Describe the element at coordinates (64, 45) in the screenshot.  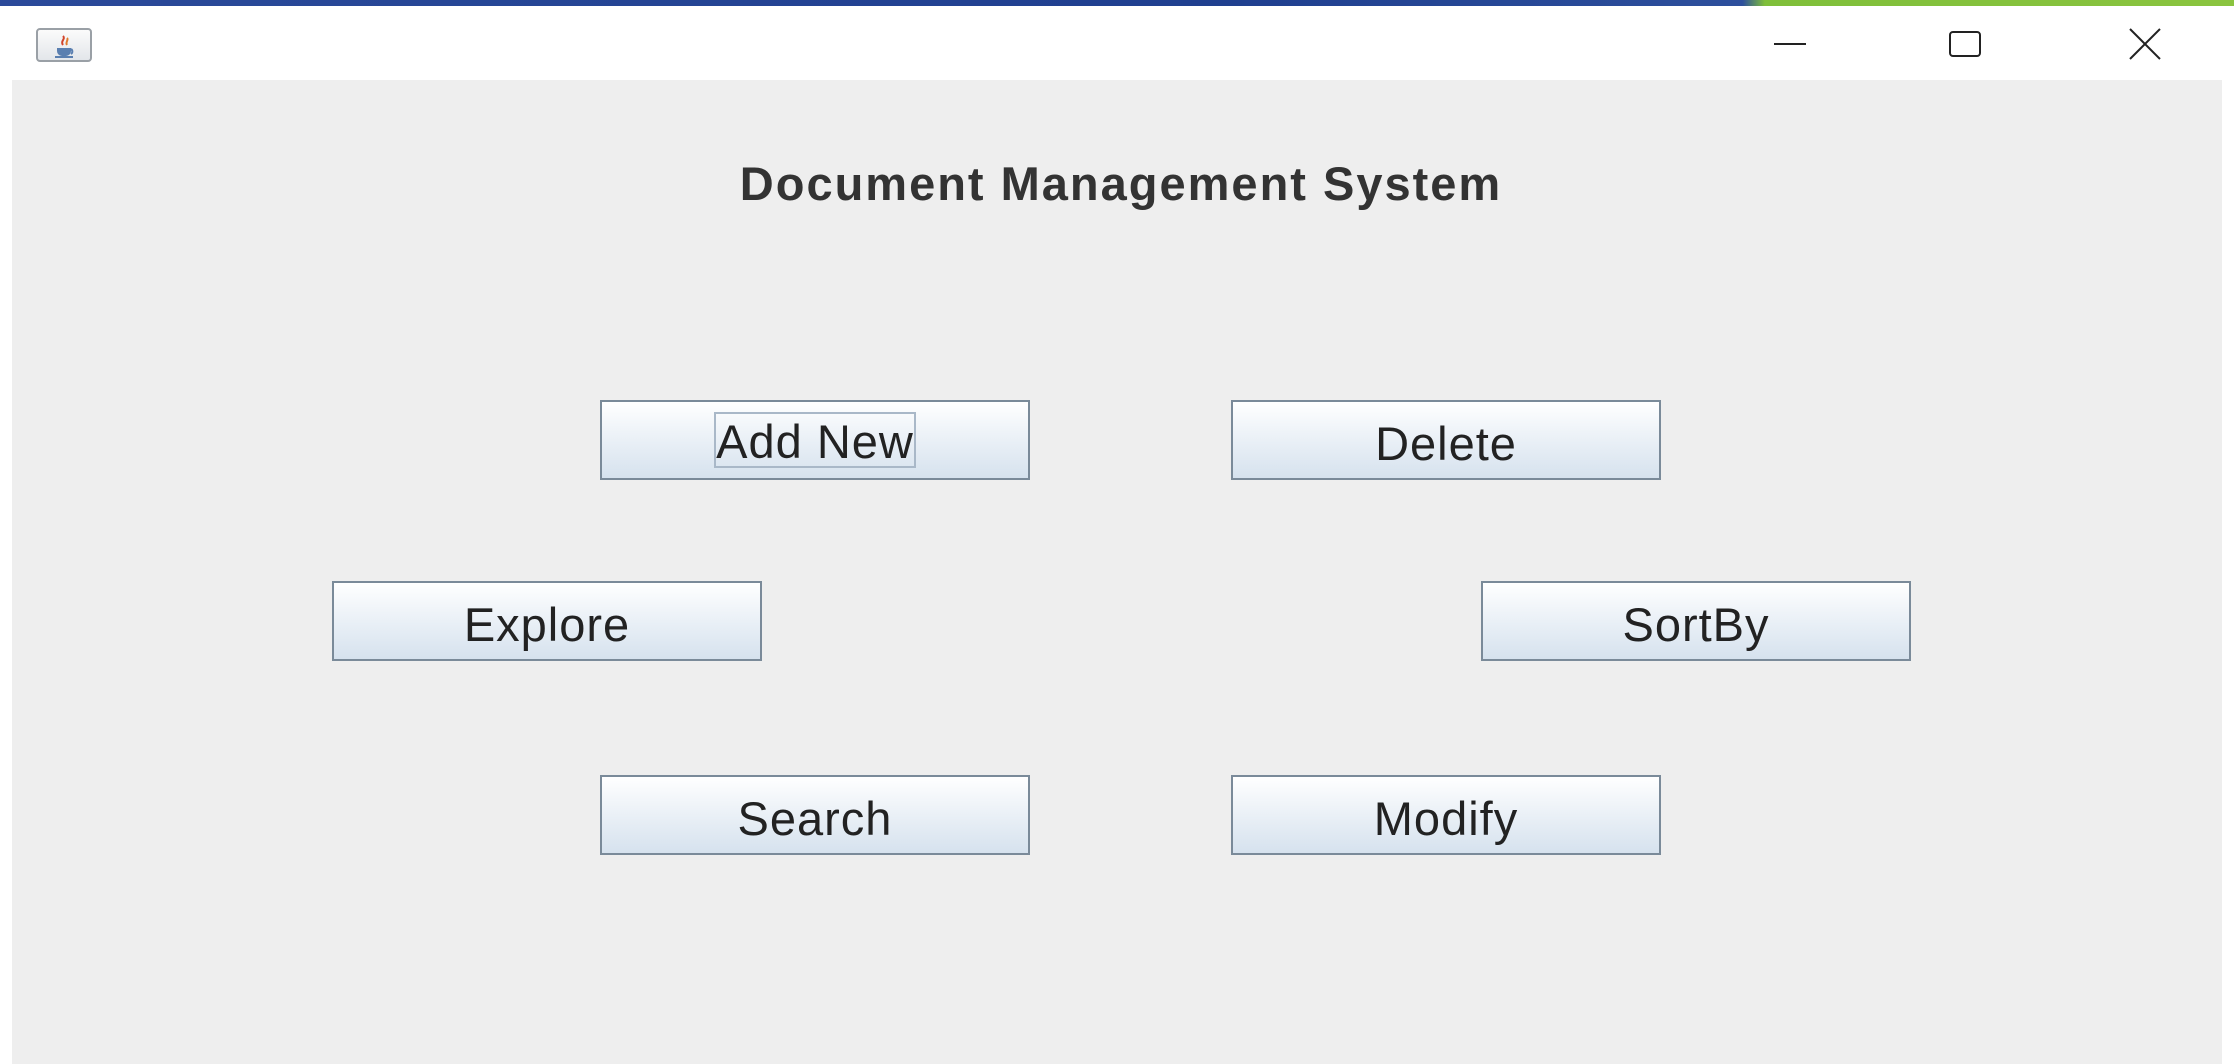
I see `java-cup-icon` at that location.